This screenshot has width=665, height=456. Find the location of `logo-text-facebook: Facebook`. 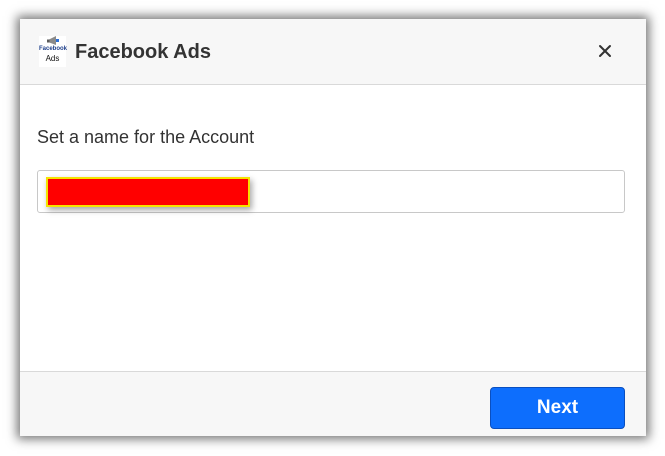

logo-text-facebook: Facebook is located at coordinates (53, 49).